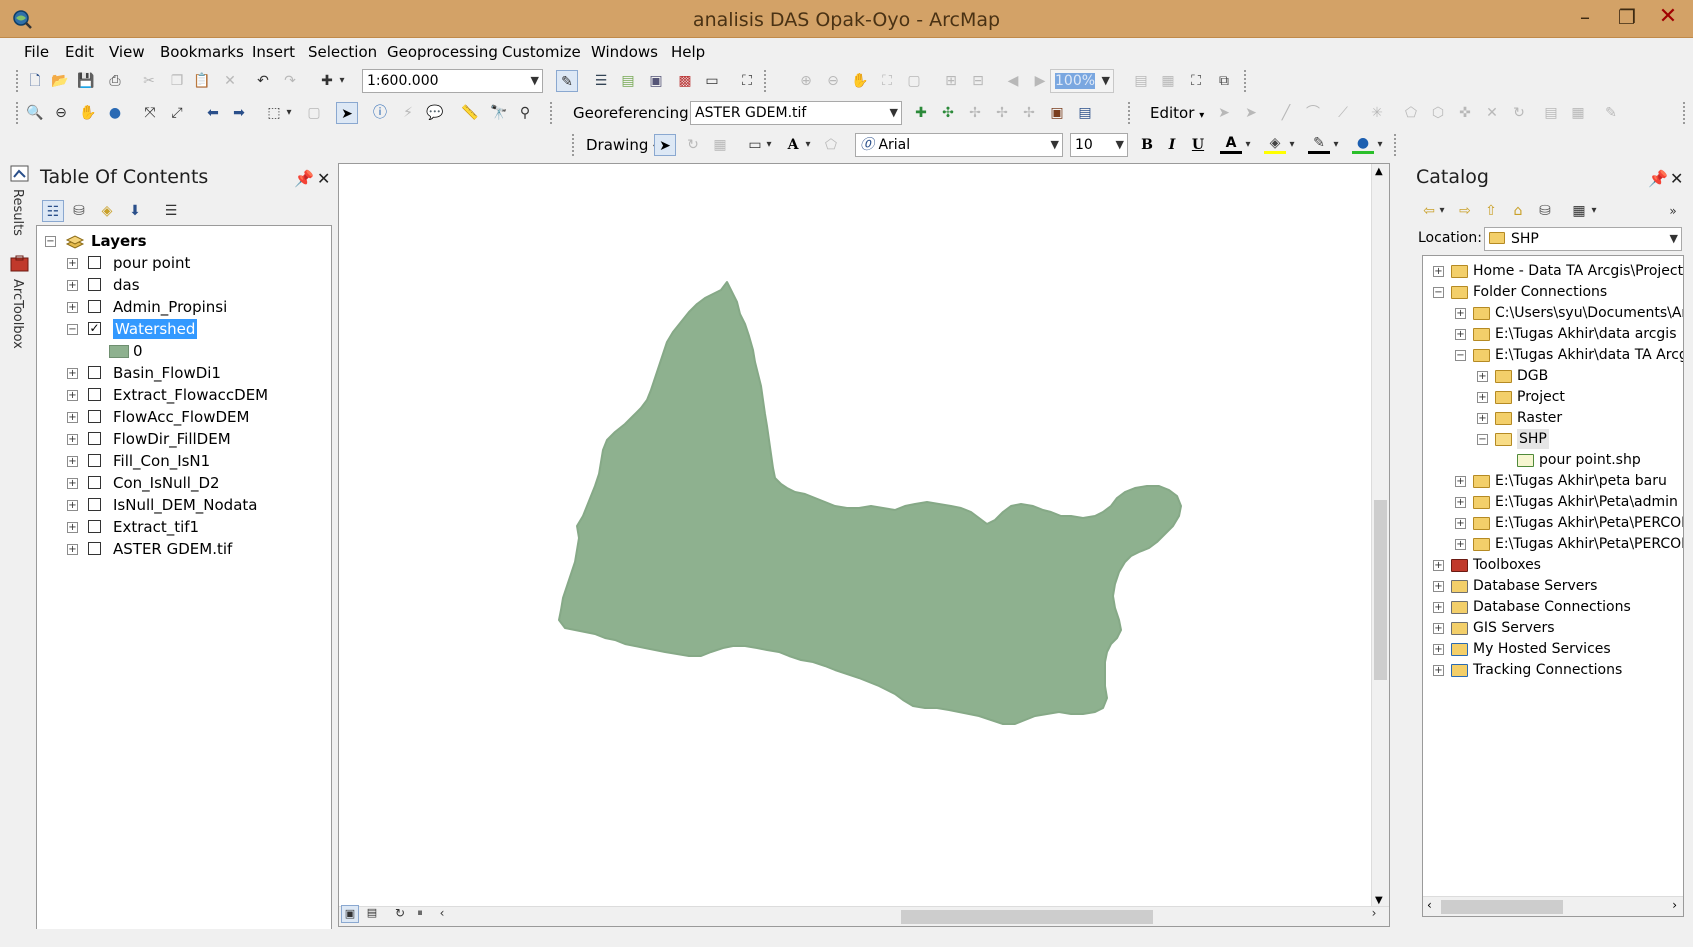 This screenshot has height=947, width=1693. Describe the element at coordinates (1251, 113) in the screenshot. I see `edit-annotation-icon: ➤` at that location.